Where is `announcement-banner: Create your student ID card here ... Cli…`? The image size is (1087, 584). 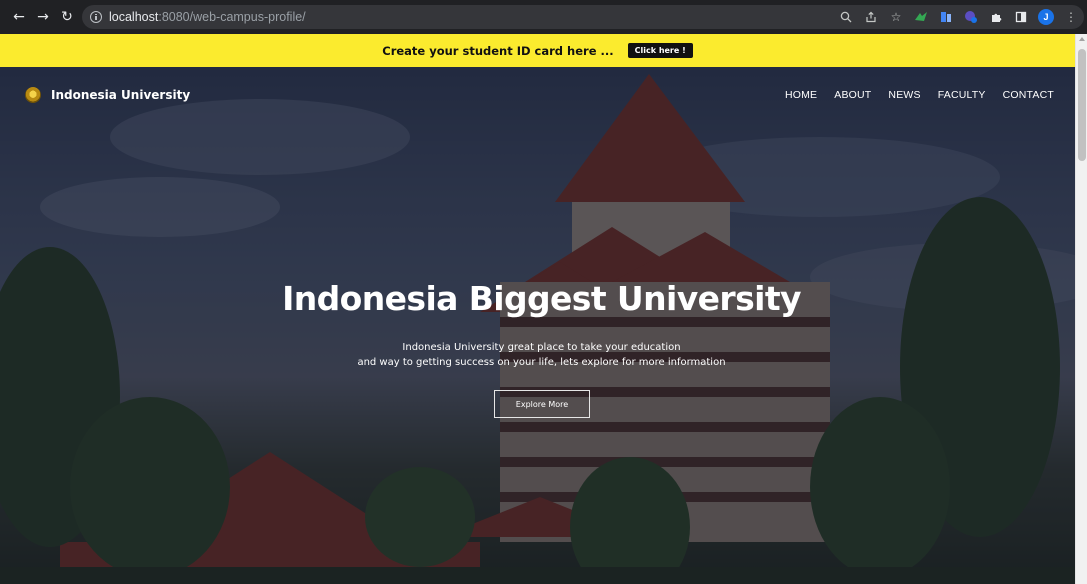
announcement-banner: Create your student ID card here ... Cli… is located at coordinates (537, 50).